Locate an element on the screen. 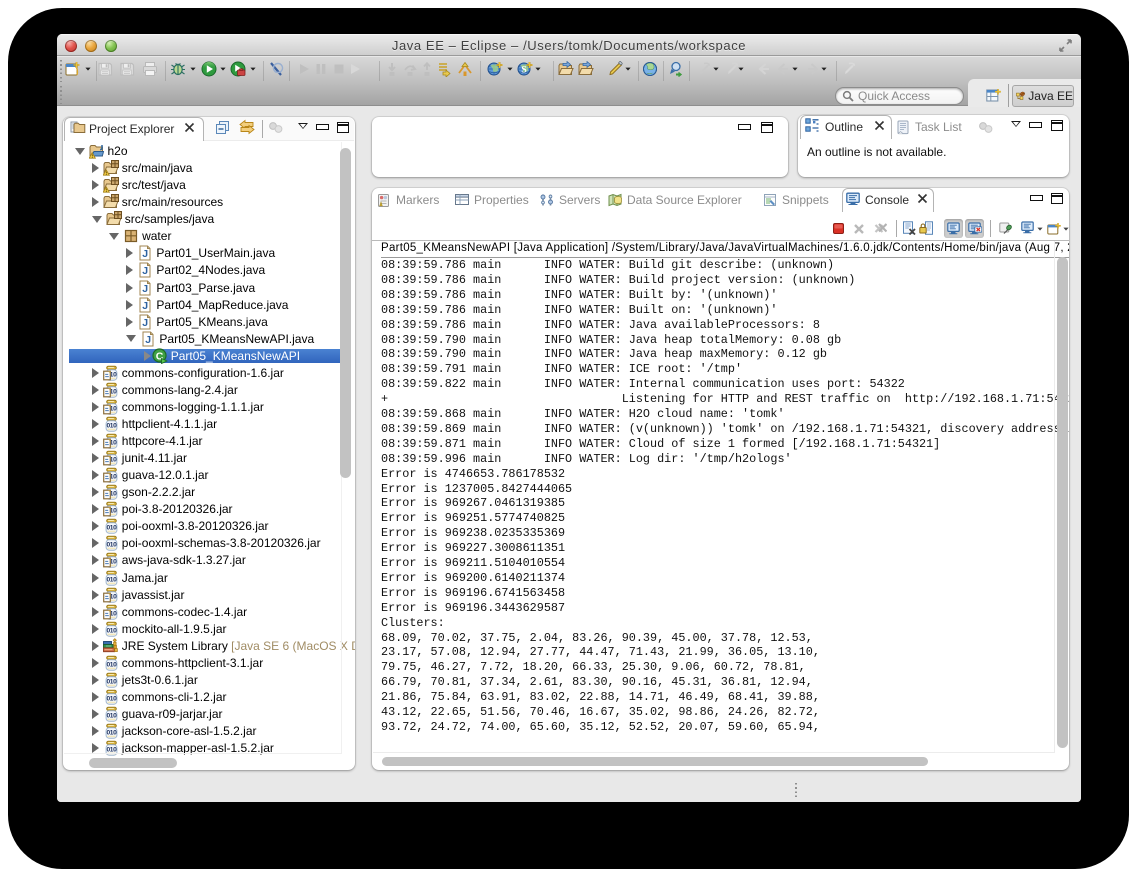  svg-text: S is located at coordinates (523, 71).